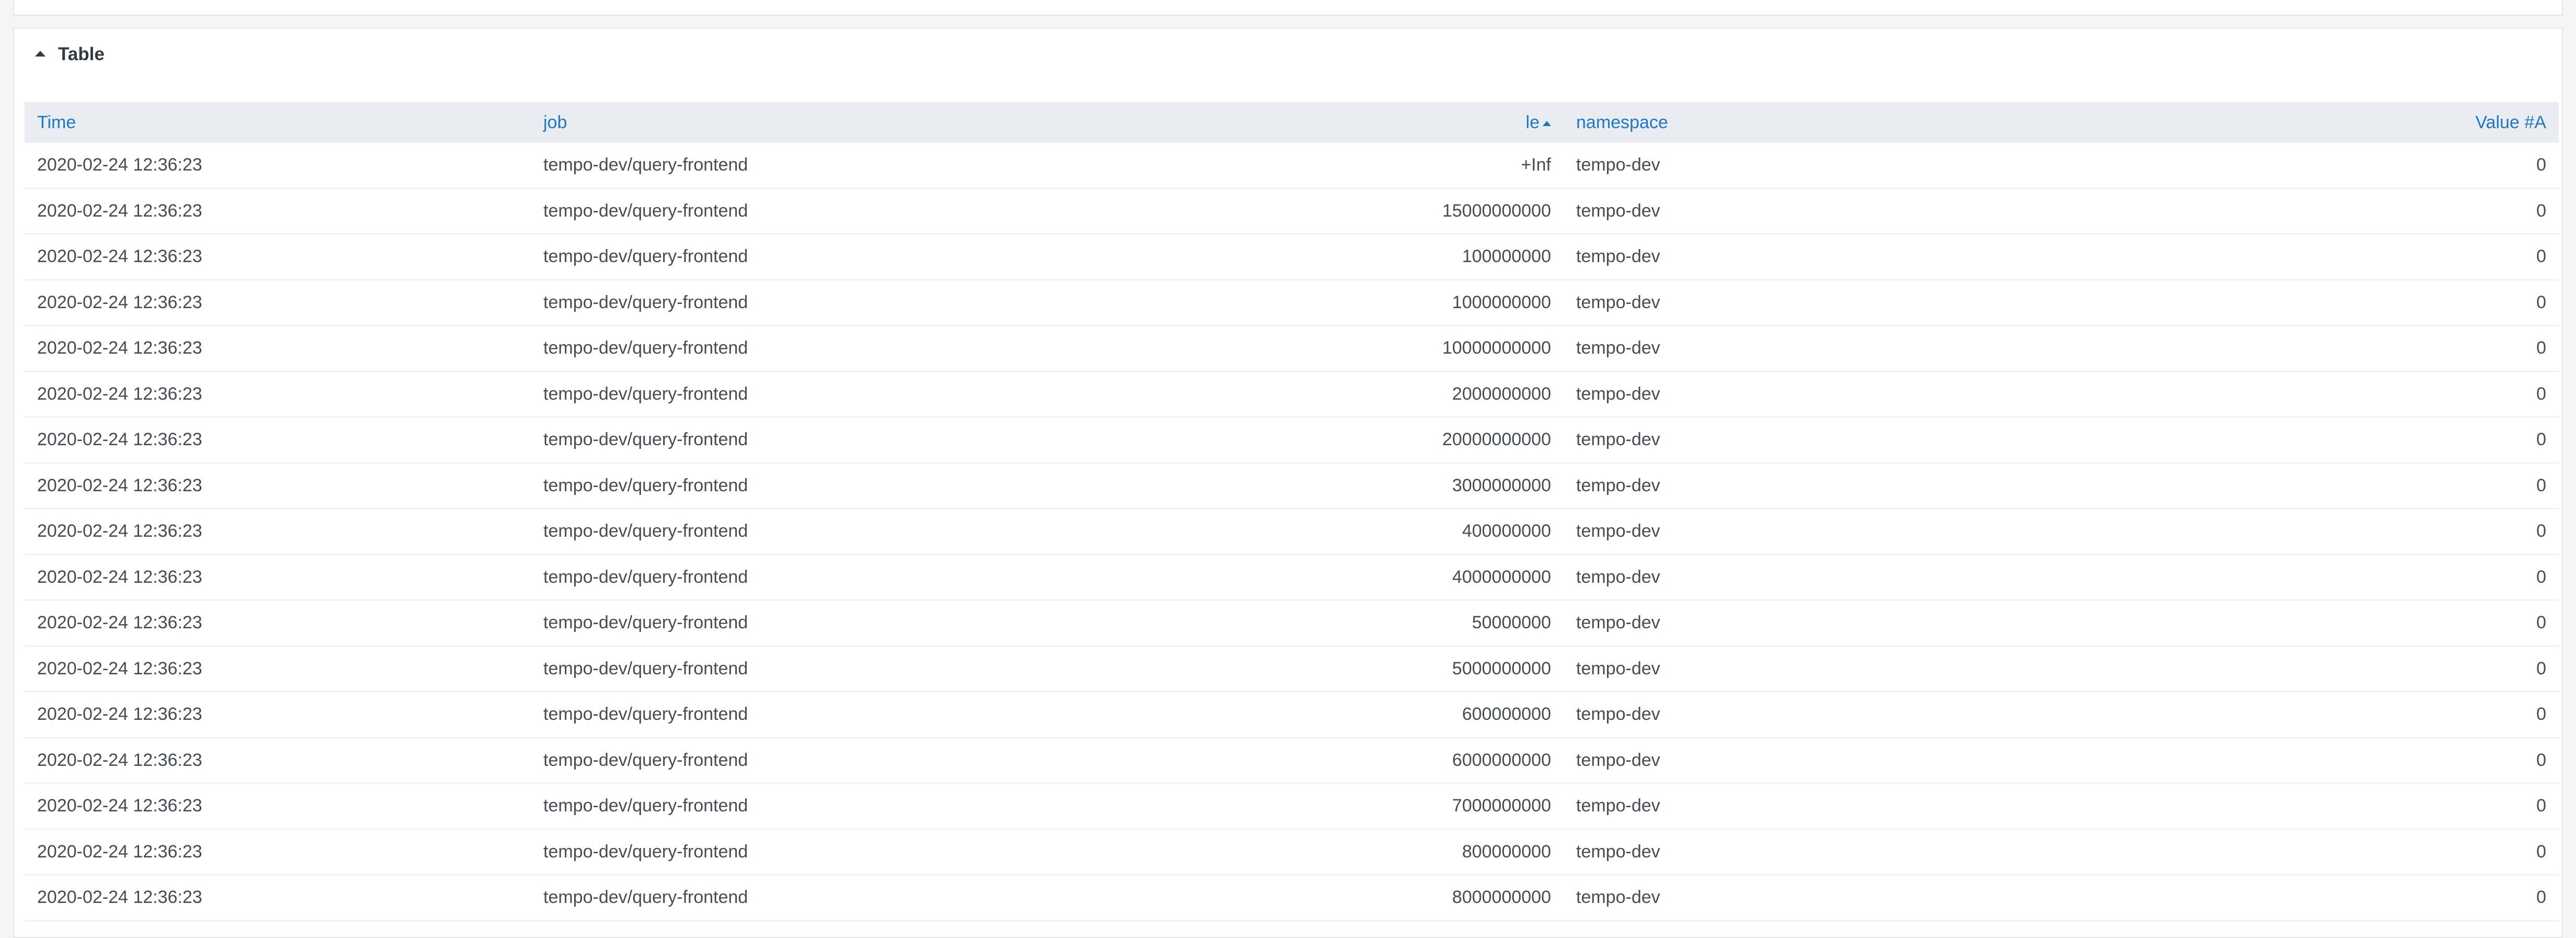  I want to click on column-header-value-a: Value #A, so click(2375, 122).